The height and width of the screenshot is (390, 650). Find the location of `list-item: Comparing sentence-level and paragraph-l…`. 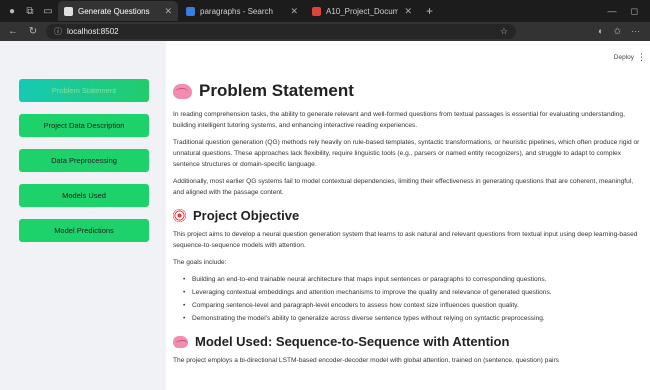

list-item: Comparing sentence-level and paragraph-l… is located at coordinates (413, 305).